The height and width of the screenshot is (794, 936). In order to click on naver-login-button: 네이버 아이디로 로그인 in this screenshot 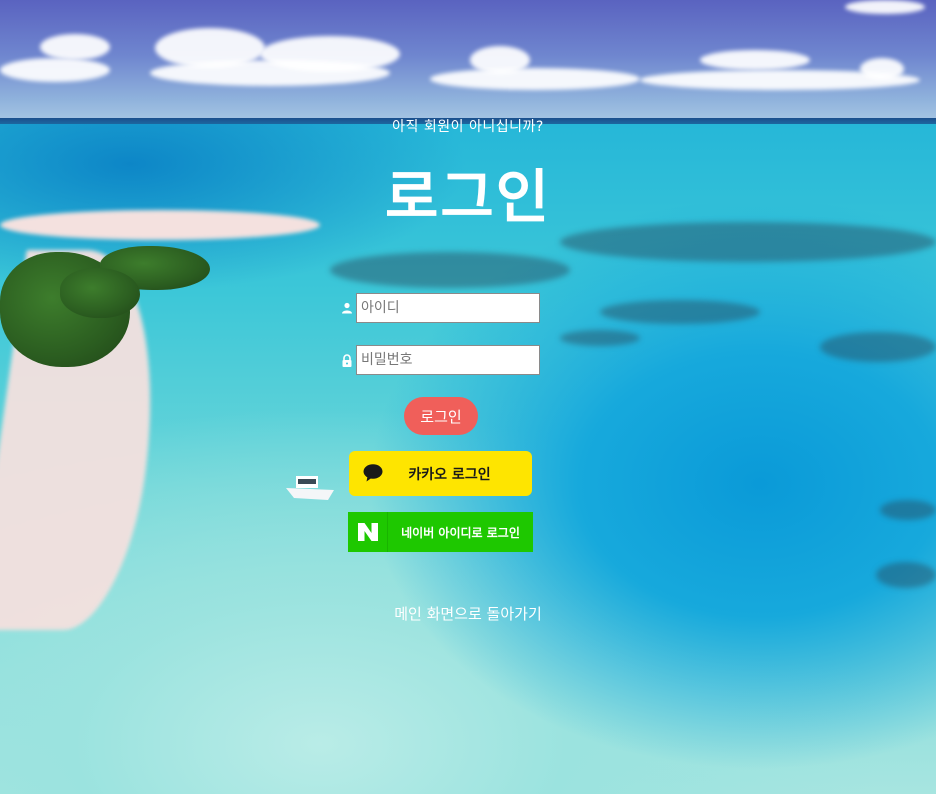, I will do `click(440, 532)`.